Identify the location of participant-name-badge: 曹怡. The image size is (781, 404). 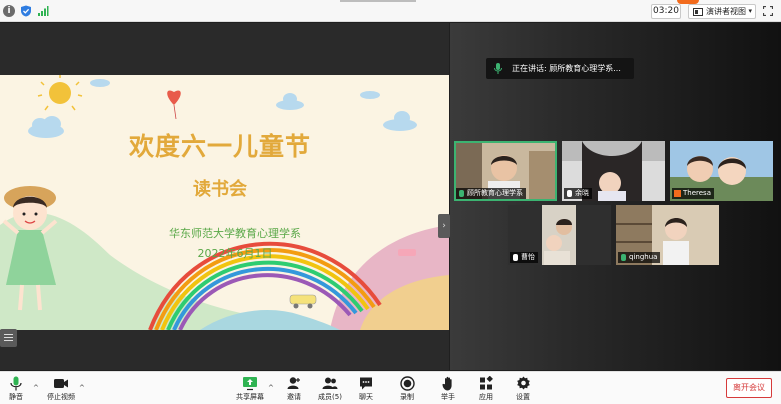
(524, 257).